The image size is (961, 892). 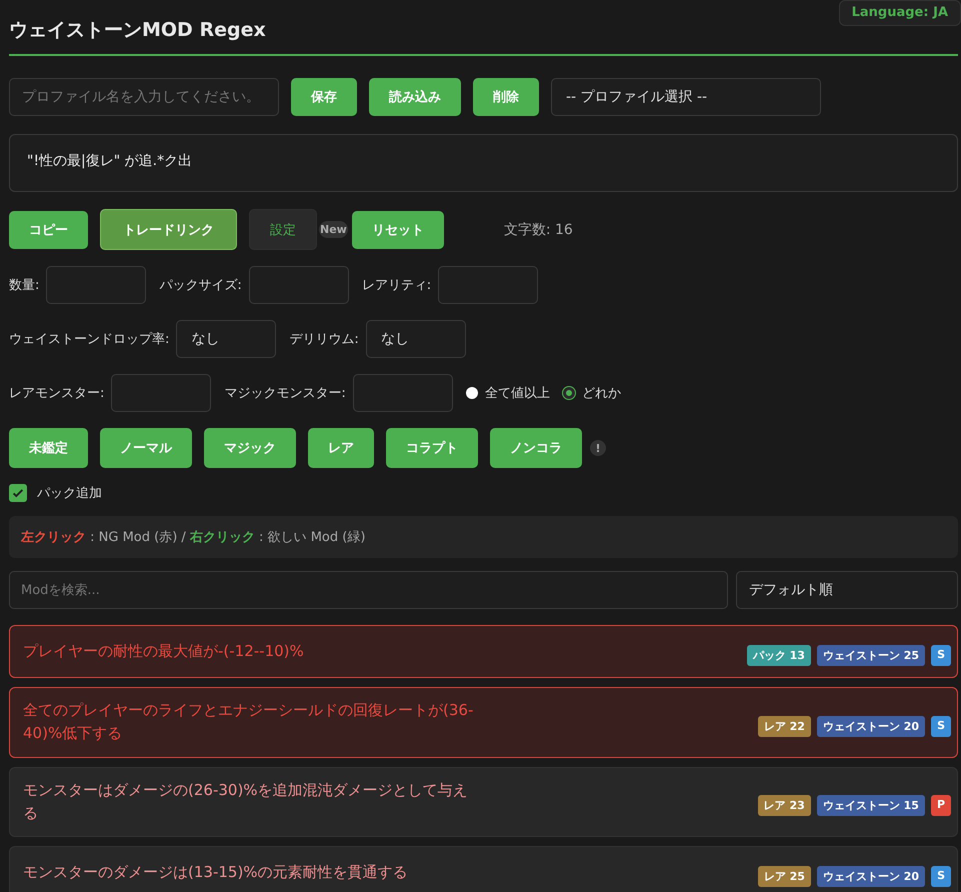 What do you see at coordinates (48, 448) in the screenshot?
I see `rarity-button: 未鑑定` at bounding box center [48, 448].